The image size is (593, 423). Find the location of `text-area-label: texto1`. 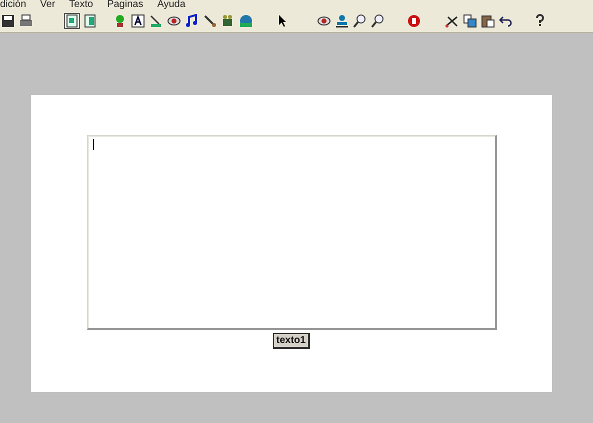

text-area-label: texto1 is located at coordinates (291, 341).